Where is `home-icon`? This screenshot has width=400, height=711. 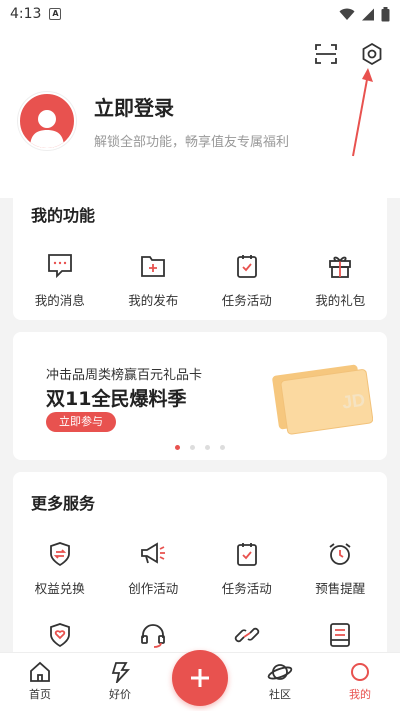 home-icon is located at coordinates (40, 671).